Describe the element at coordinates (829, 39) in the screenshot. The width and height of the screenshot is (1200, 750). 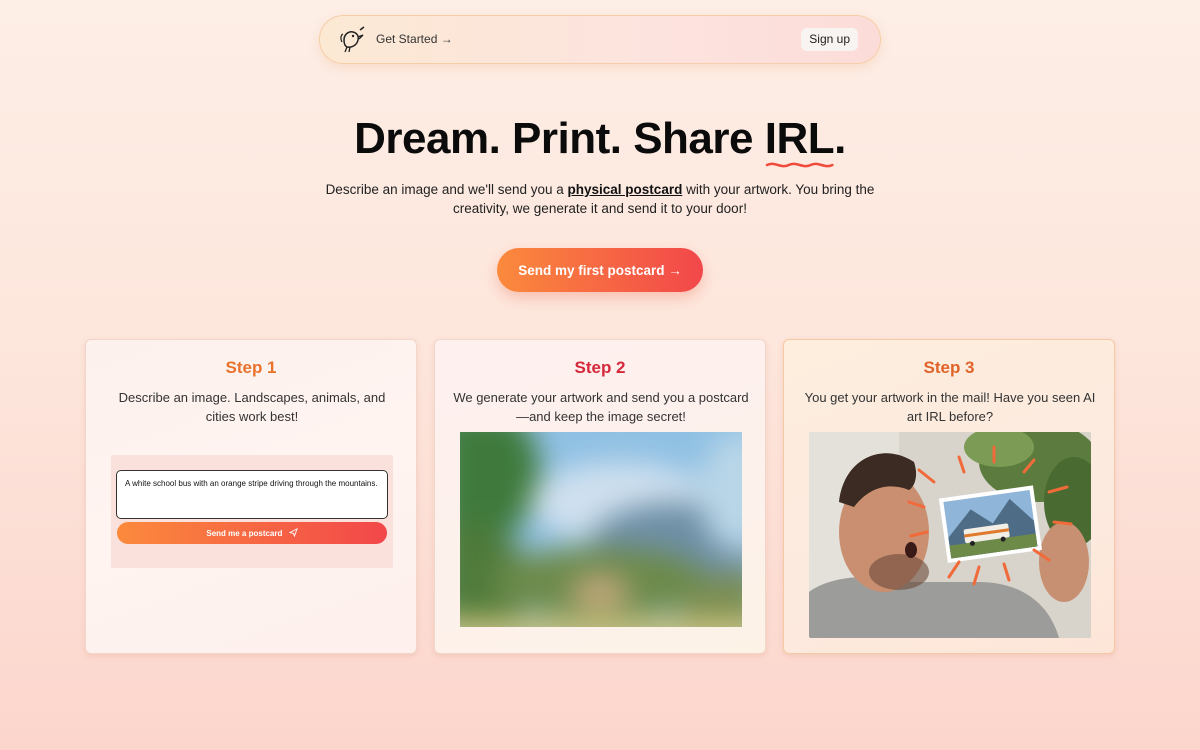
I see `sign-up-button: Sign up` at that location.